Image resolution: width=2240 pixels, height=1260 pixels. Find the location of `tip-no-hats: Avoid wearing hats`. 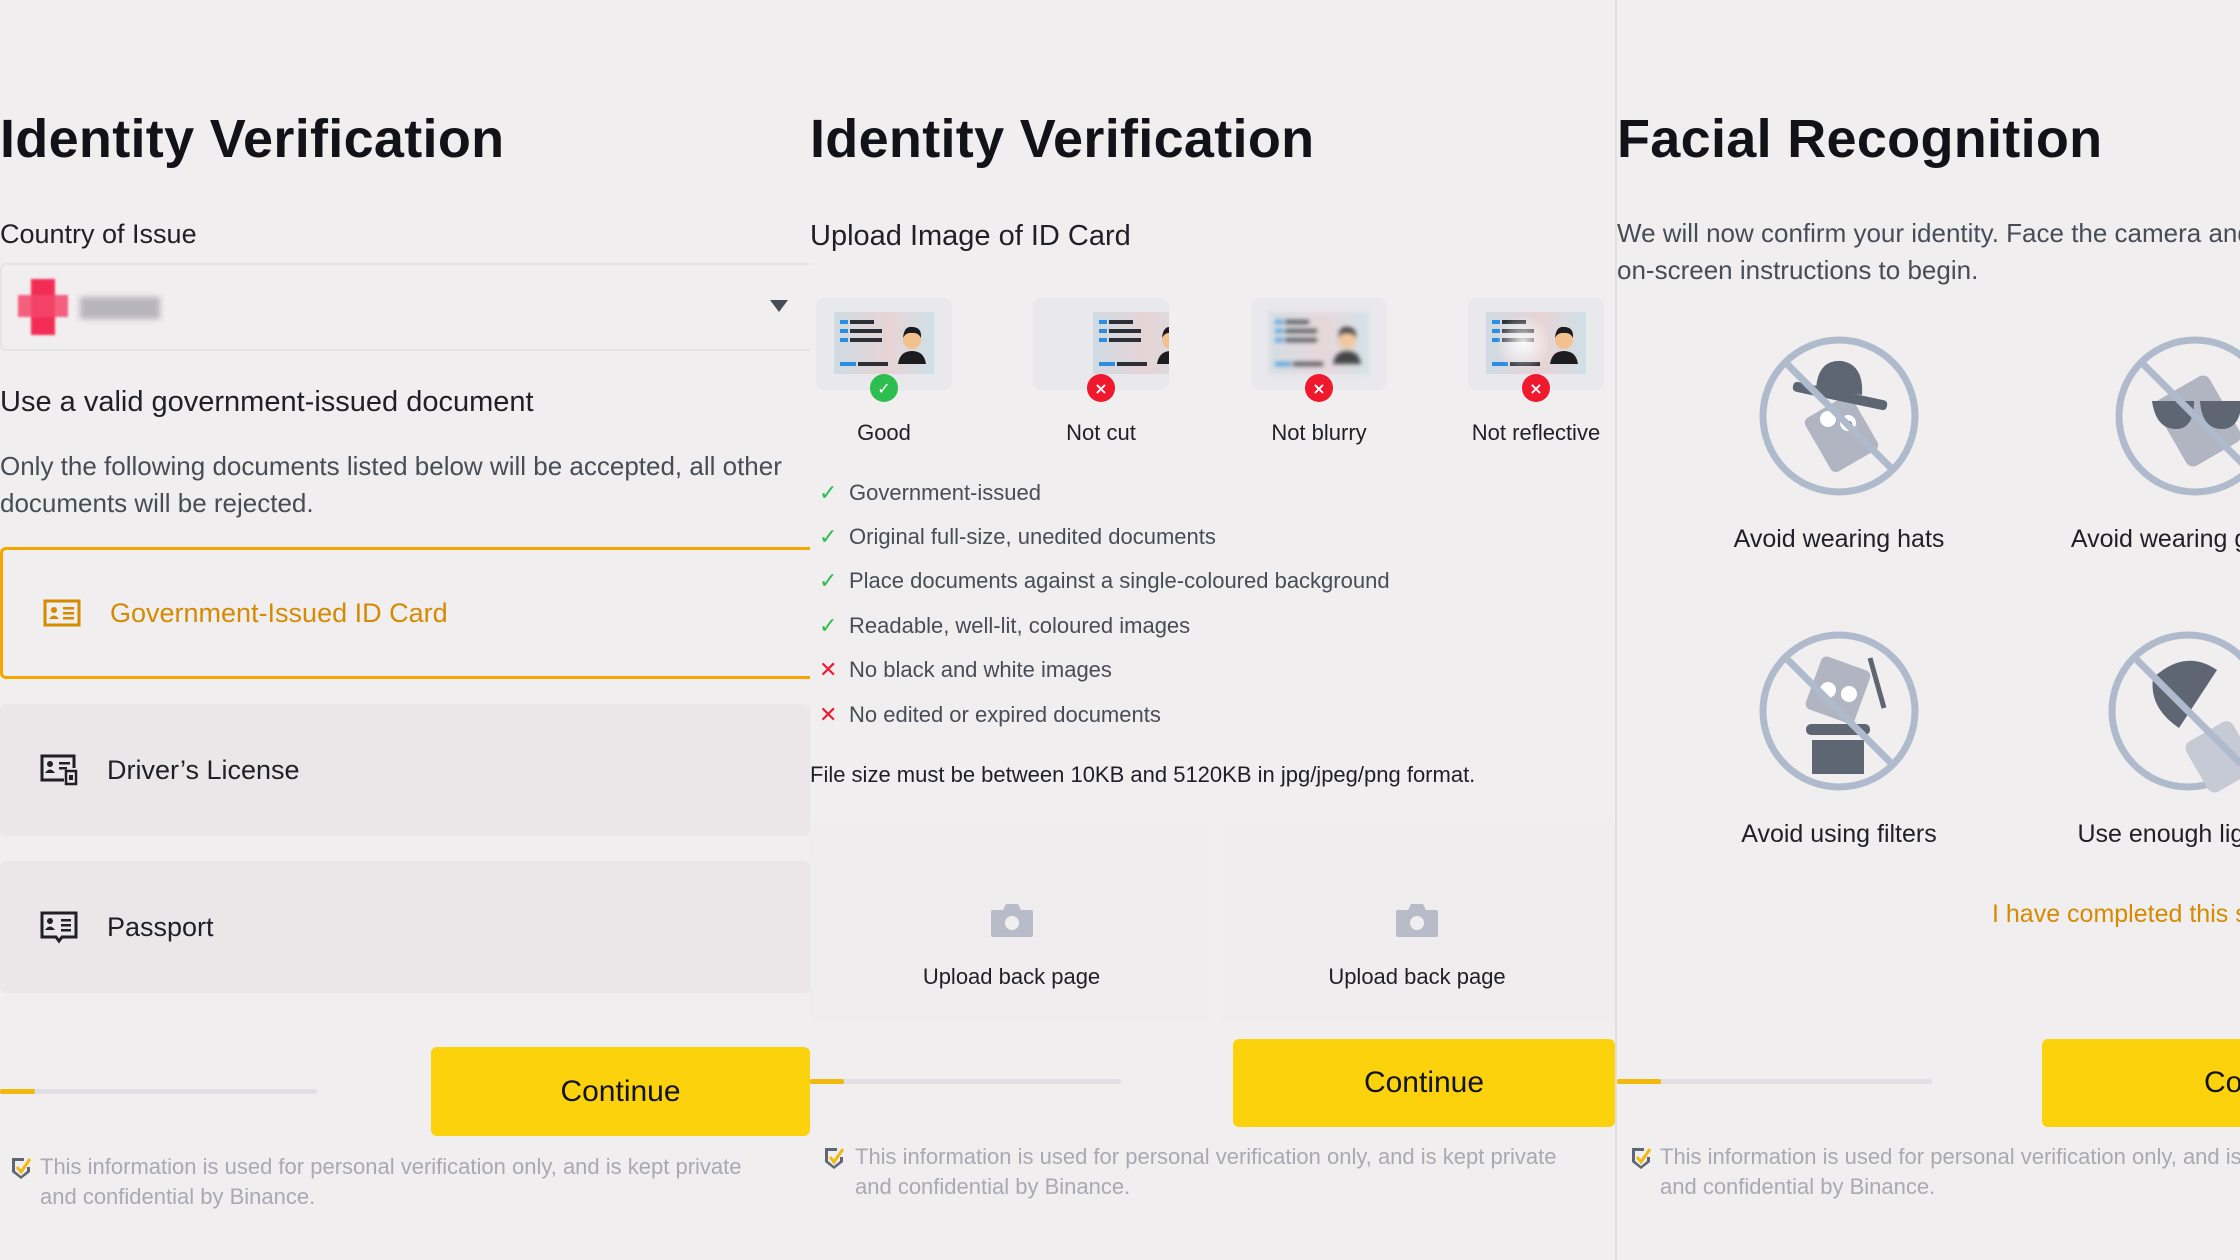

tip-no-hats: Avoid wearing hats is located at coordinates (1839, 443).